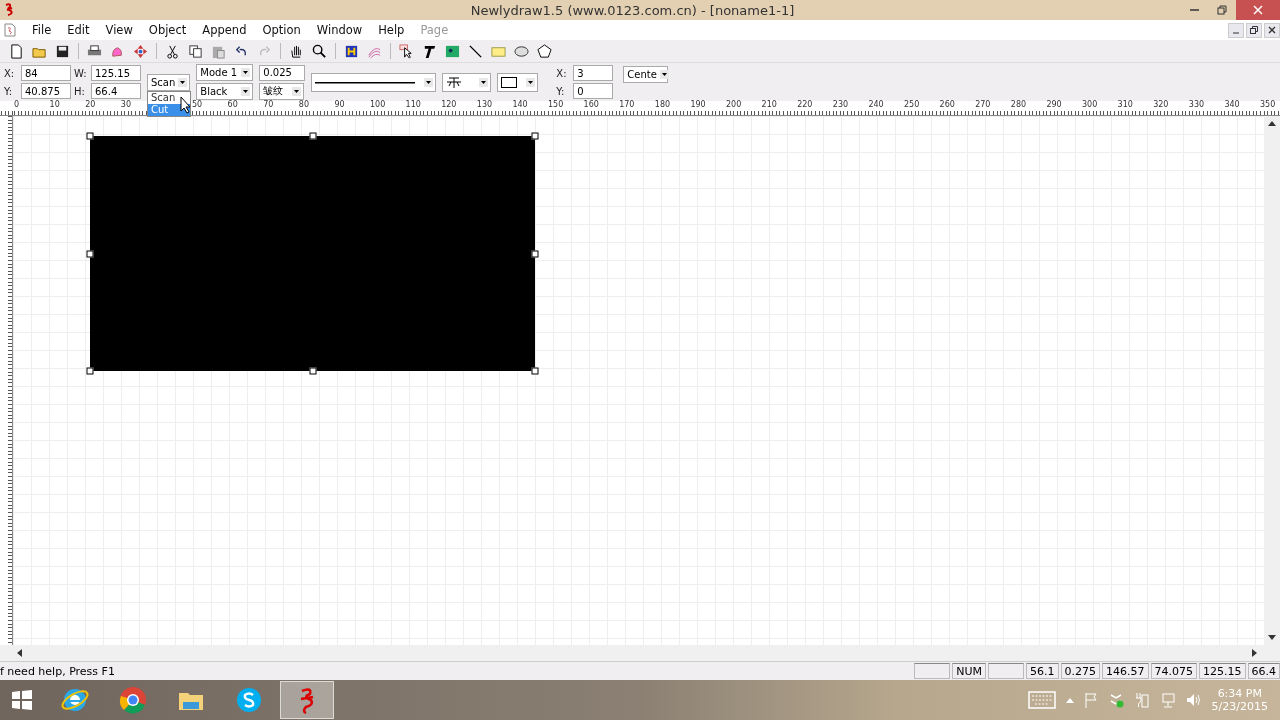  Describe the element at coordinates (116, 73) in the screenshot. I see `width-field: 125.15` at that location.